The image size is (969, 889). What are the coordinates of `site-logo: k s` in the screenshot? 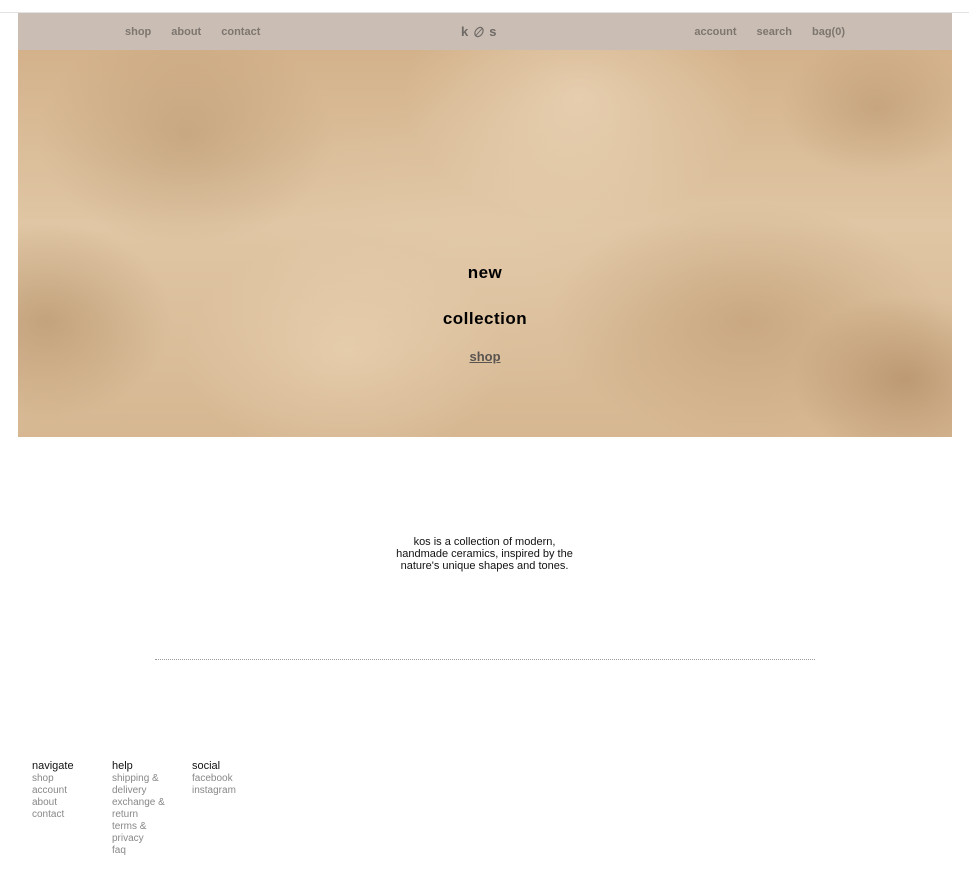 It's located at (479, 31).